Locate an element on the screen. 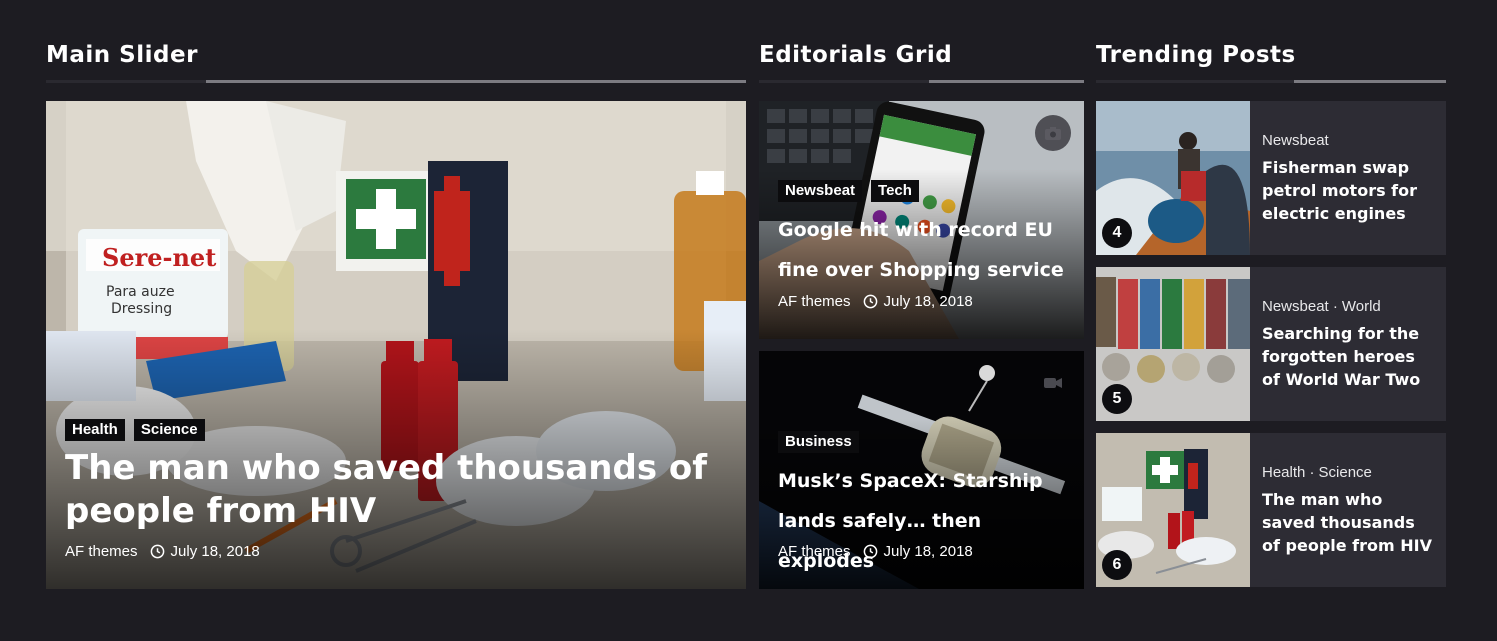  svg-text: Dressing is located at coordinates (141, 309).